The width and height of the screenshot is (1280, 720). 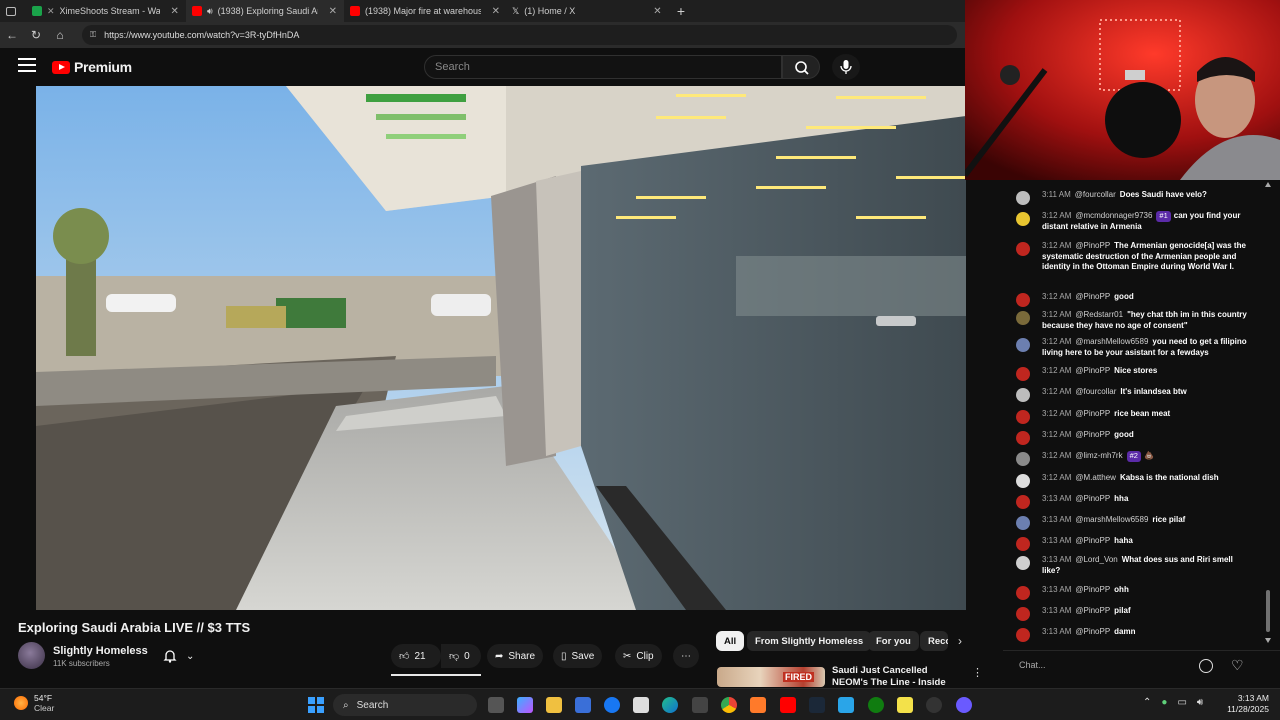 I want to click on more-vertical-icon: ⋮, so click(x=977, y=672).